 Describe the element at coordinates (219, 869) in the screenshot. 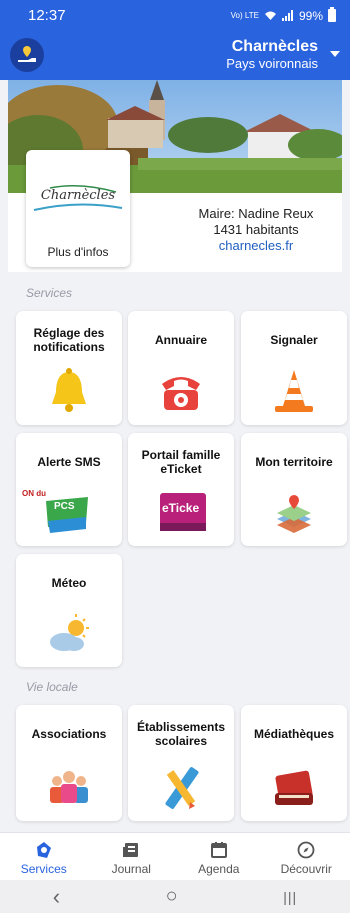

I see `nav-label: Agenda` at that location.